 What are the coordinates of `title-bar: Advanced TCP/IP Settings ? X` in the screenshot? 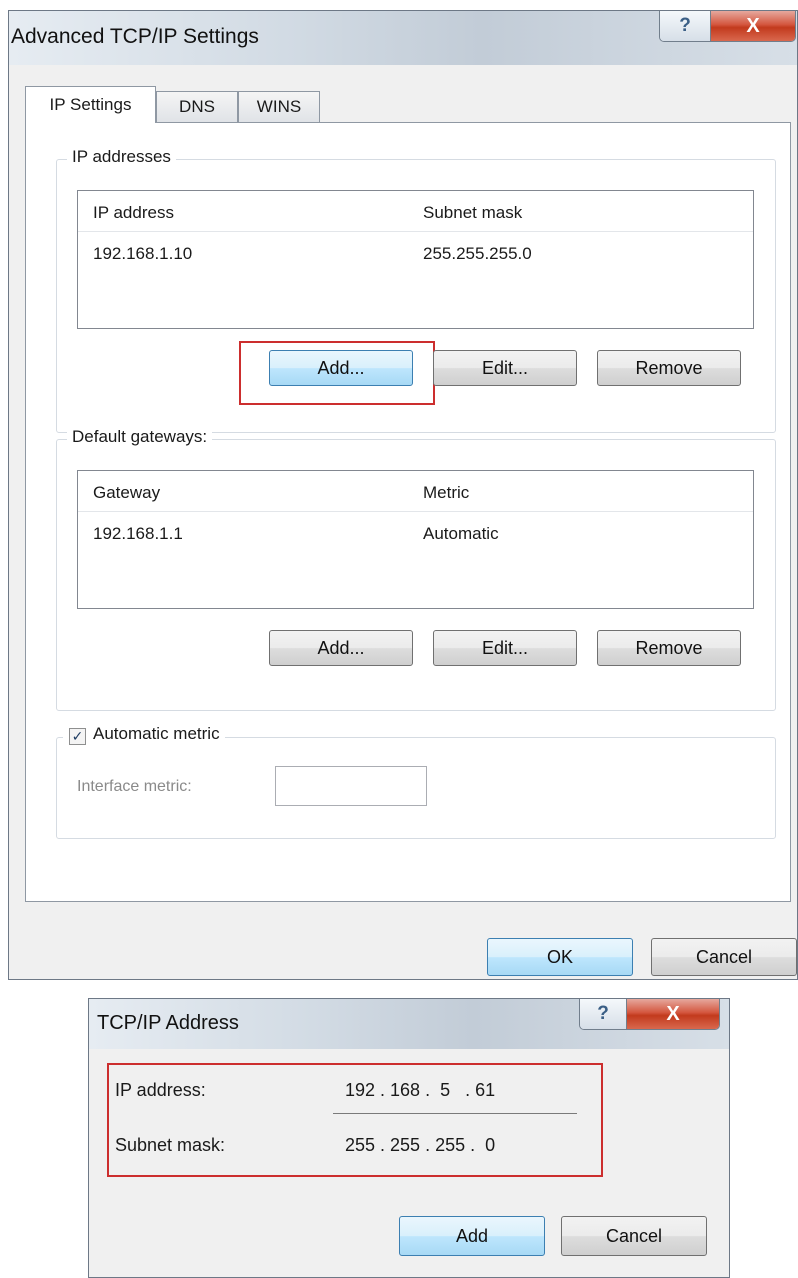 It's located at (403, 38).